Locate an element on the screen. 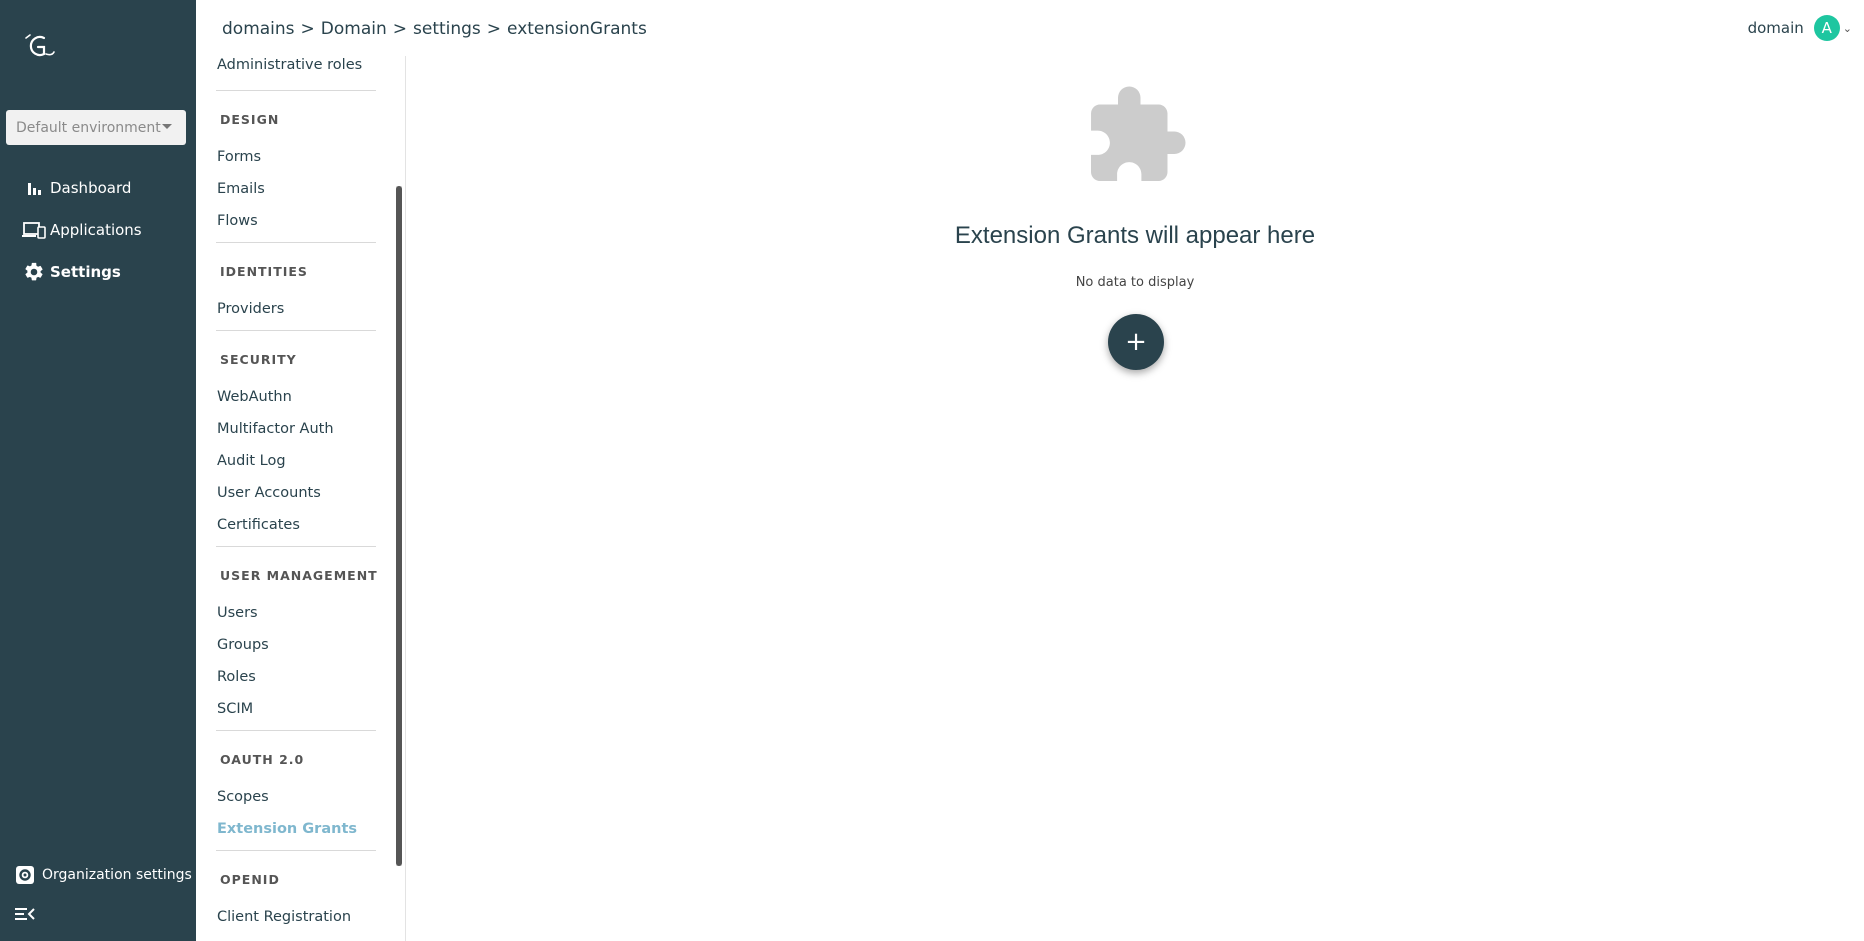  menu-item-forms: Forms is located at coordinates (239, 157).